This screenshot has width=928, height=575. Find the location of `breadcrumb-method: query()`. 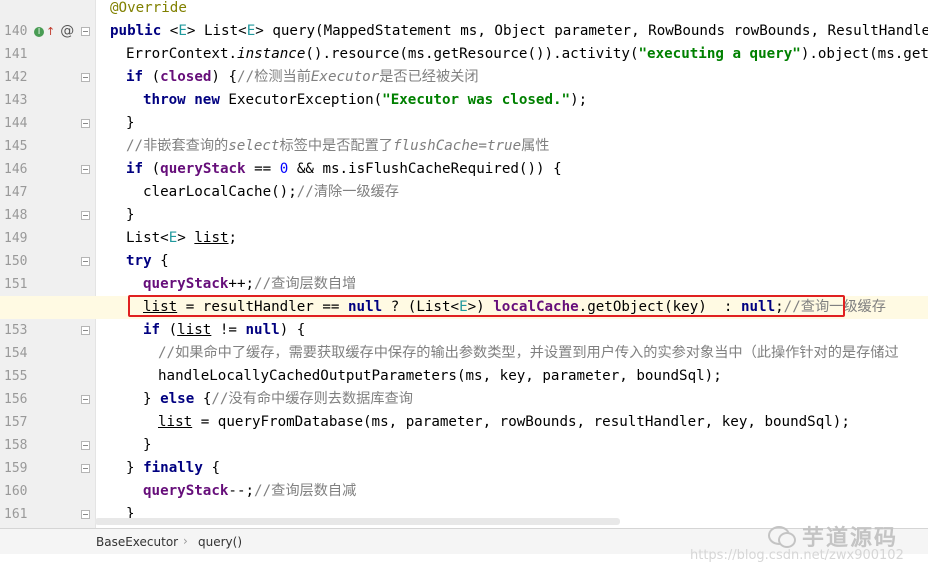

breadcrumb-method: query() is located at coordinates (220, 542).